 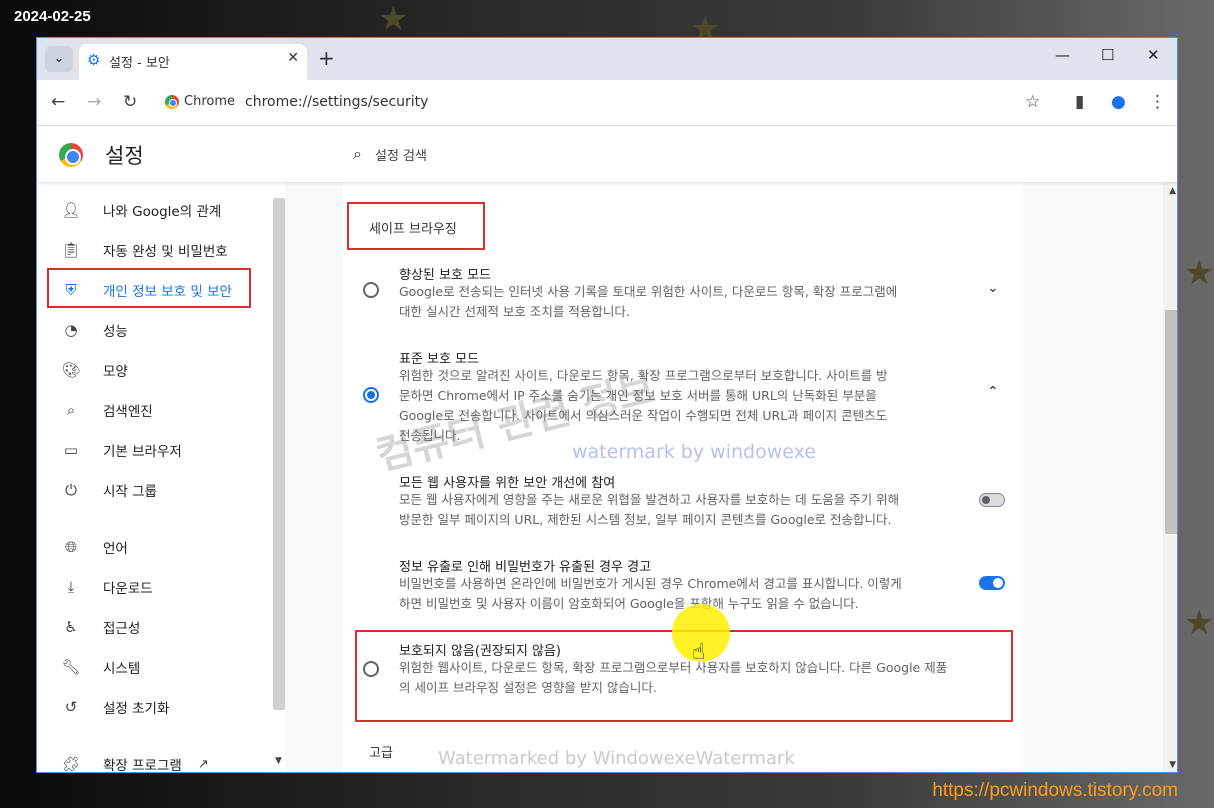 What do you see at coordinates (149, 288) in the screenshot?
I see `highlight-box` at bounding box center [149, 288].